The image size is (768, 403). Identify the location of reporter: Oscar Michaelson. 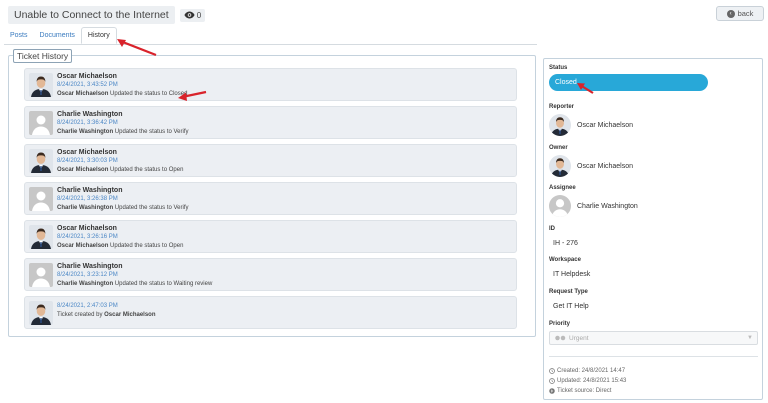
(591, 125).